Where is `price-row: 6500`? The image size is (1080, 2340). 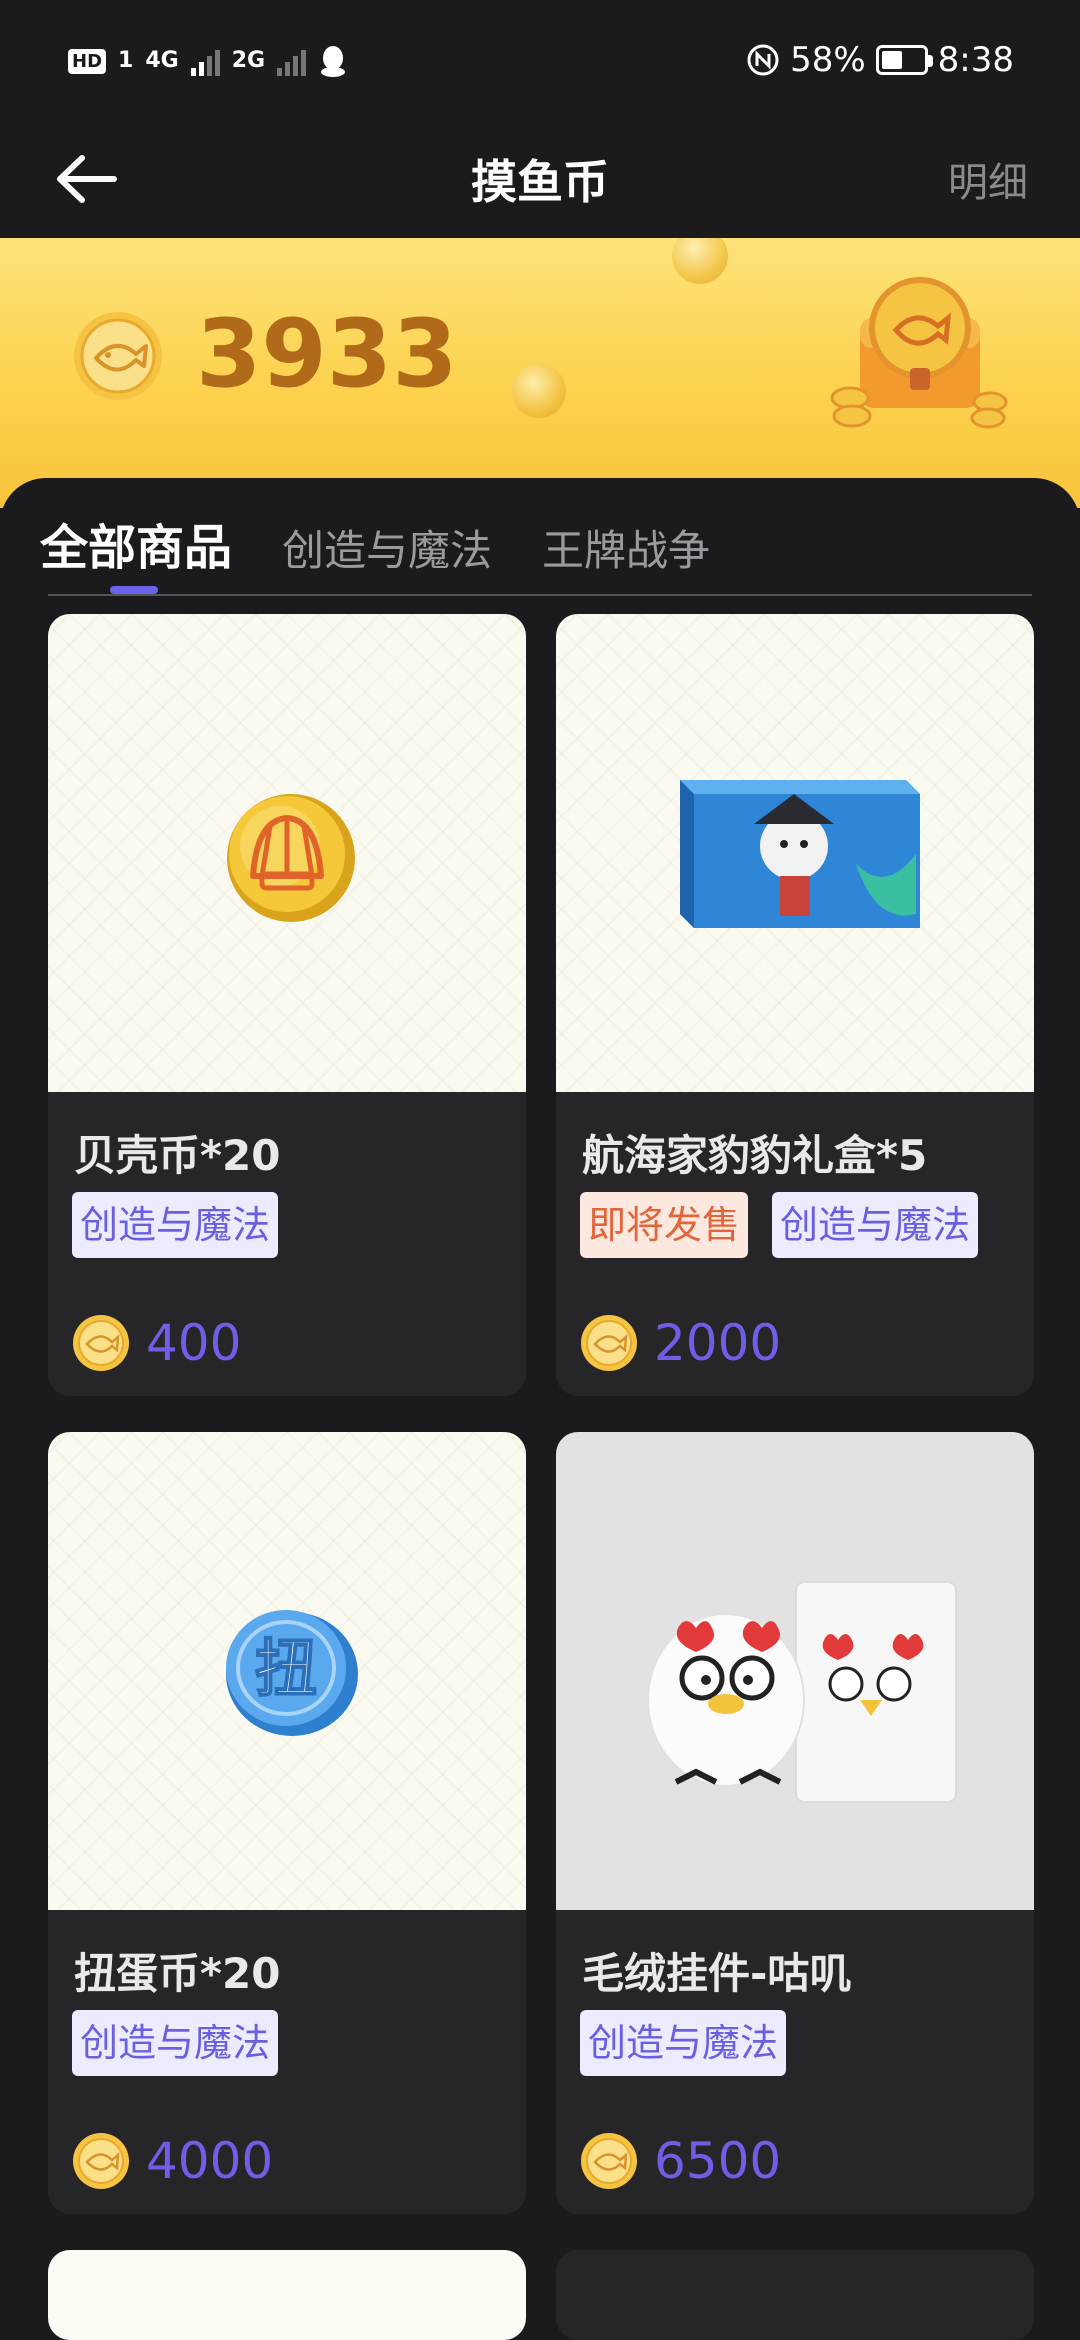
price-row: 6500 is located at coordinates (680, 2161).